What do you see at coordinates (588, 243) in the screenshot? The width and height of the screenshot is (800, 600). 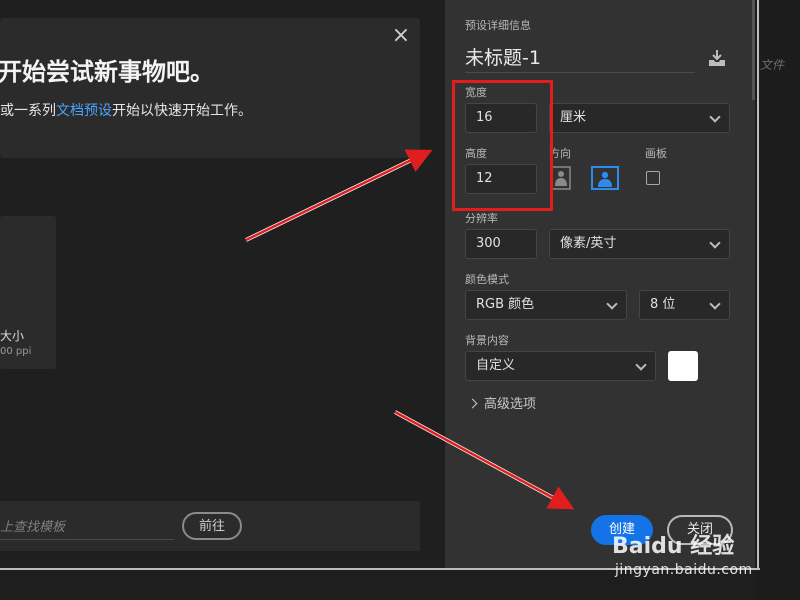 I see `resolution-unit-value: 像素/英寸` at bounding box center [588, 243].